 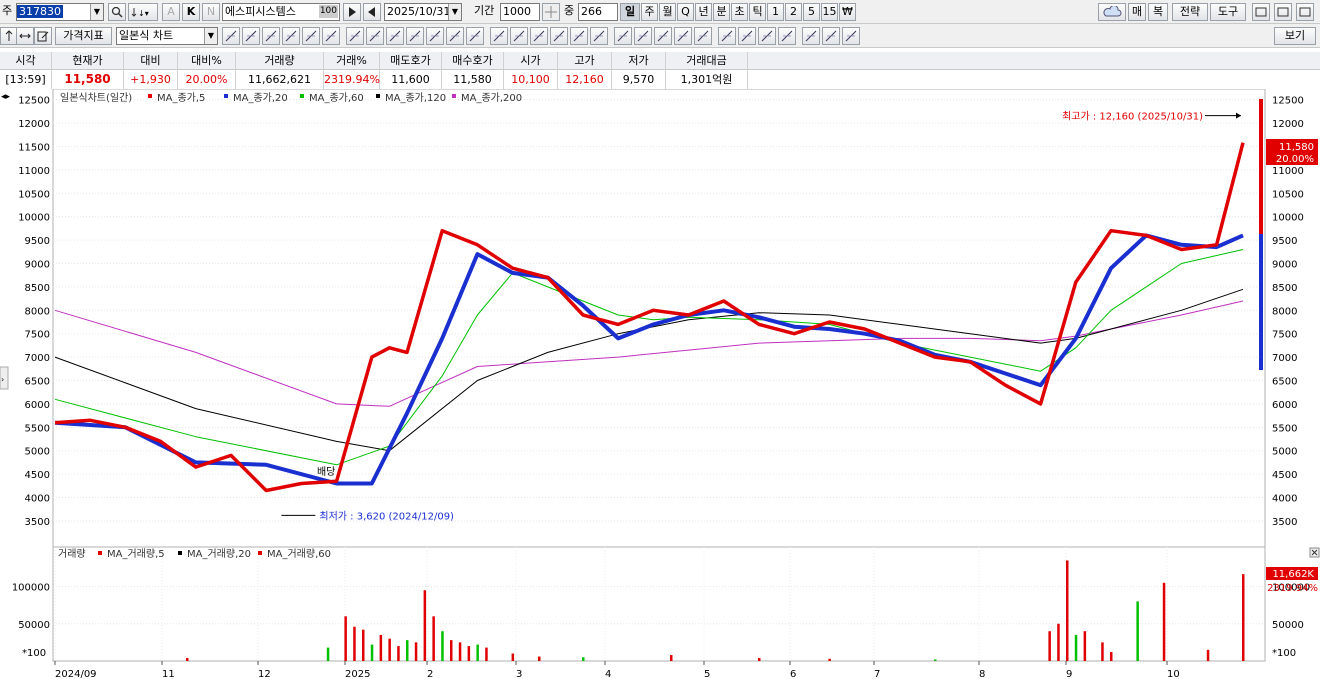 I want to click on hline-tool-icon, so click(x=311, y=36).